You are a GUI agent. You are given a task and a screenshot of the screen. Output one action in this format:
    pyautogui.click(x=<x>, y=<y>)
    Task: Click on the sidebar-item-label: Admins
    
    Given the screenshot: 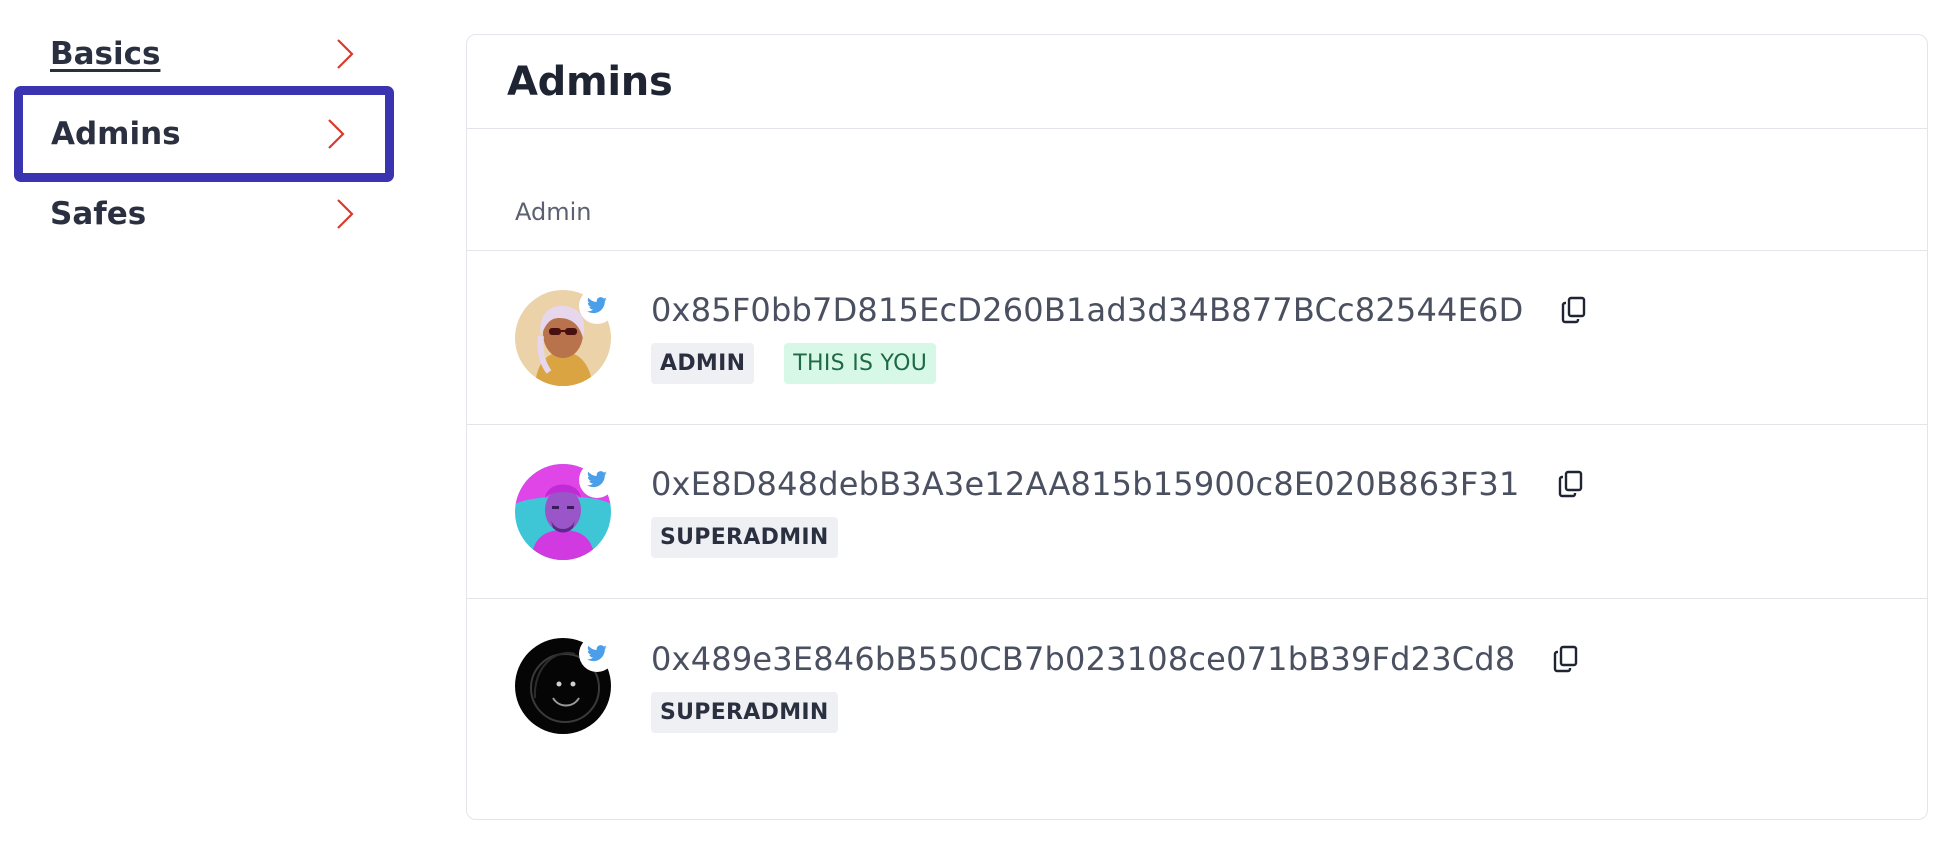 What is the action you would take?
    pyautogui.click(x=116, y=134)
    